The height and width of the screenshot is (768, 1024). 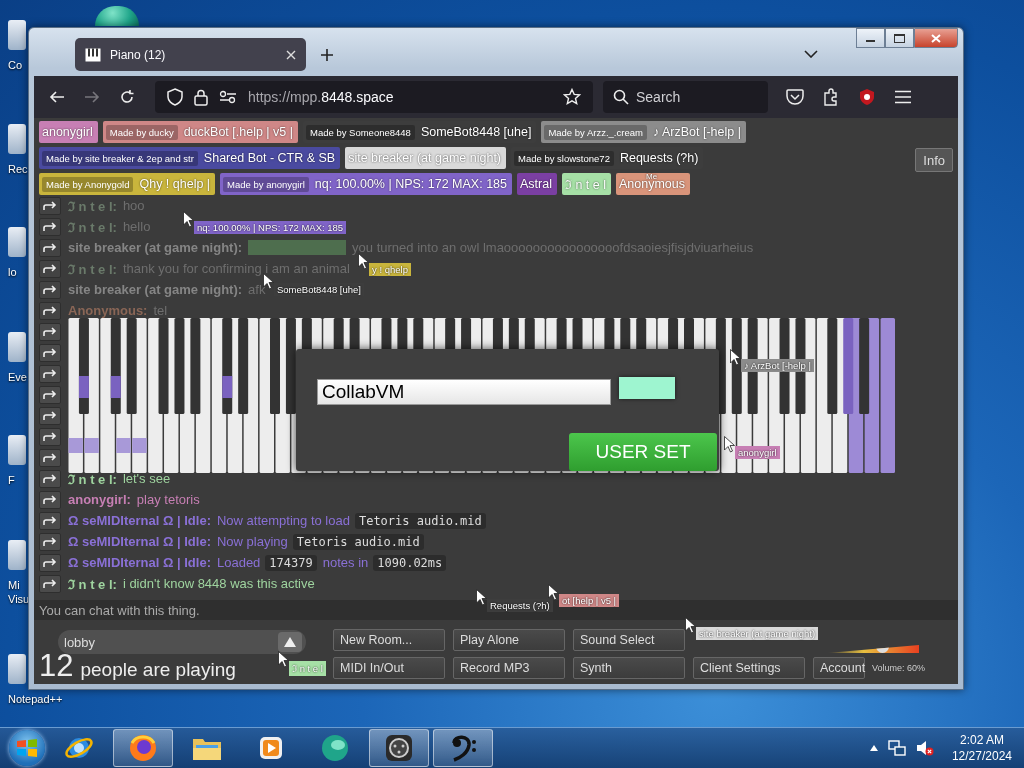 I want to click on user-tag: Astral, so click(x=537, y=184).